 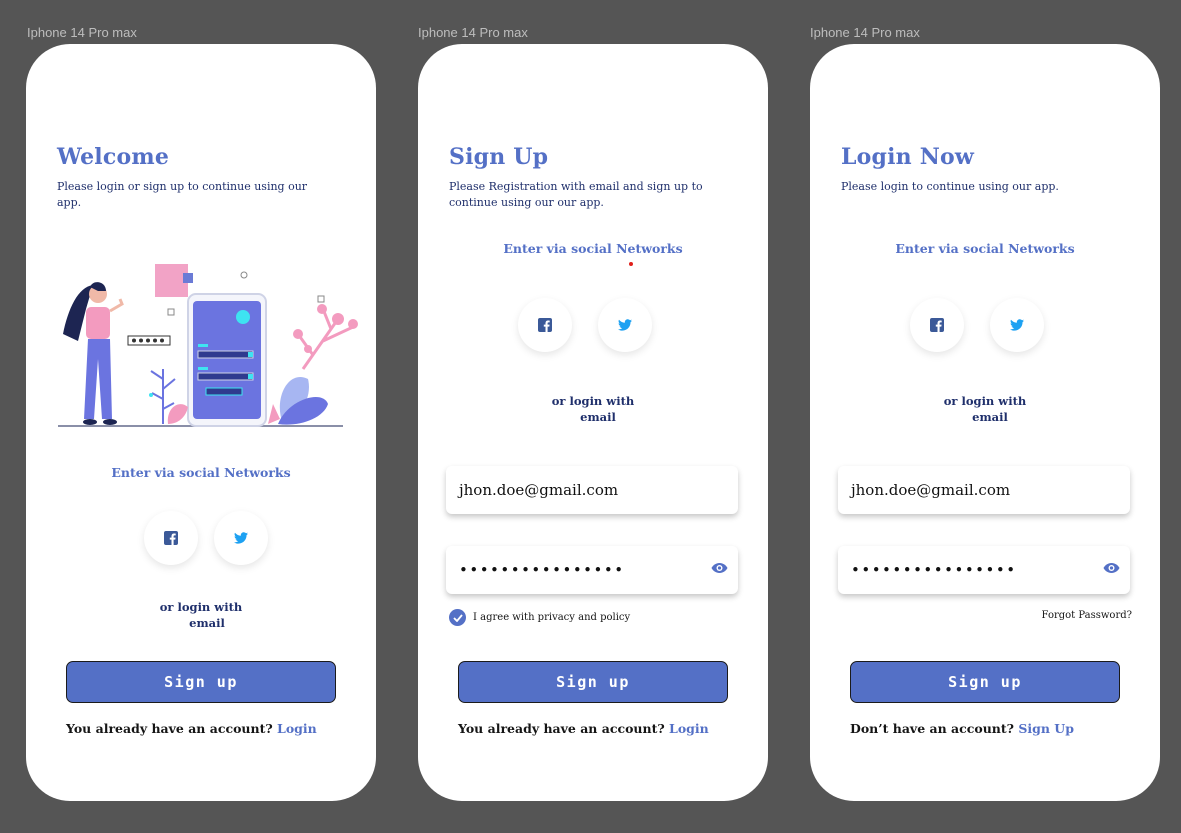 I want to click on frame-label-login: Iphone 14 Pro max, so click(x=865, y=32).